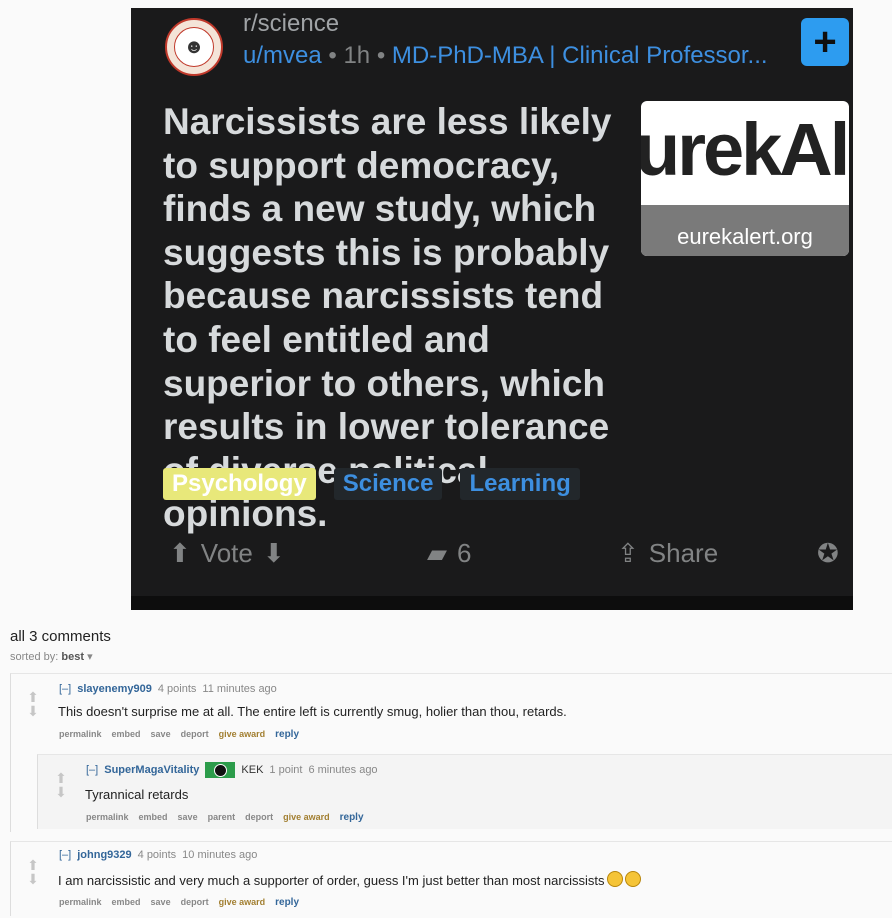  I want to click on comments-count: all 3 comments, so click(60, 636).